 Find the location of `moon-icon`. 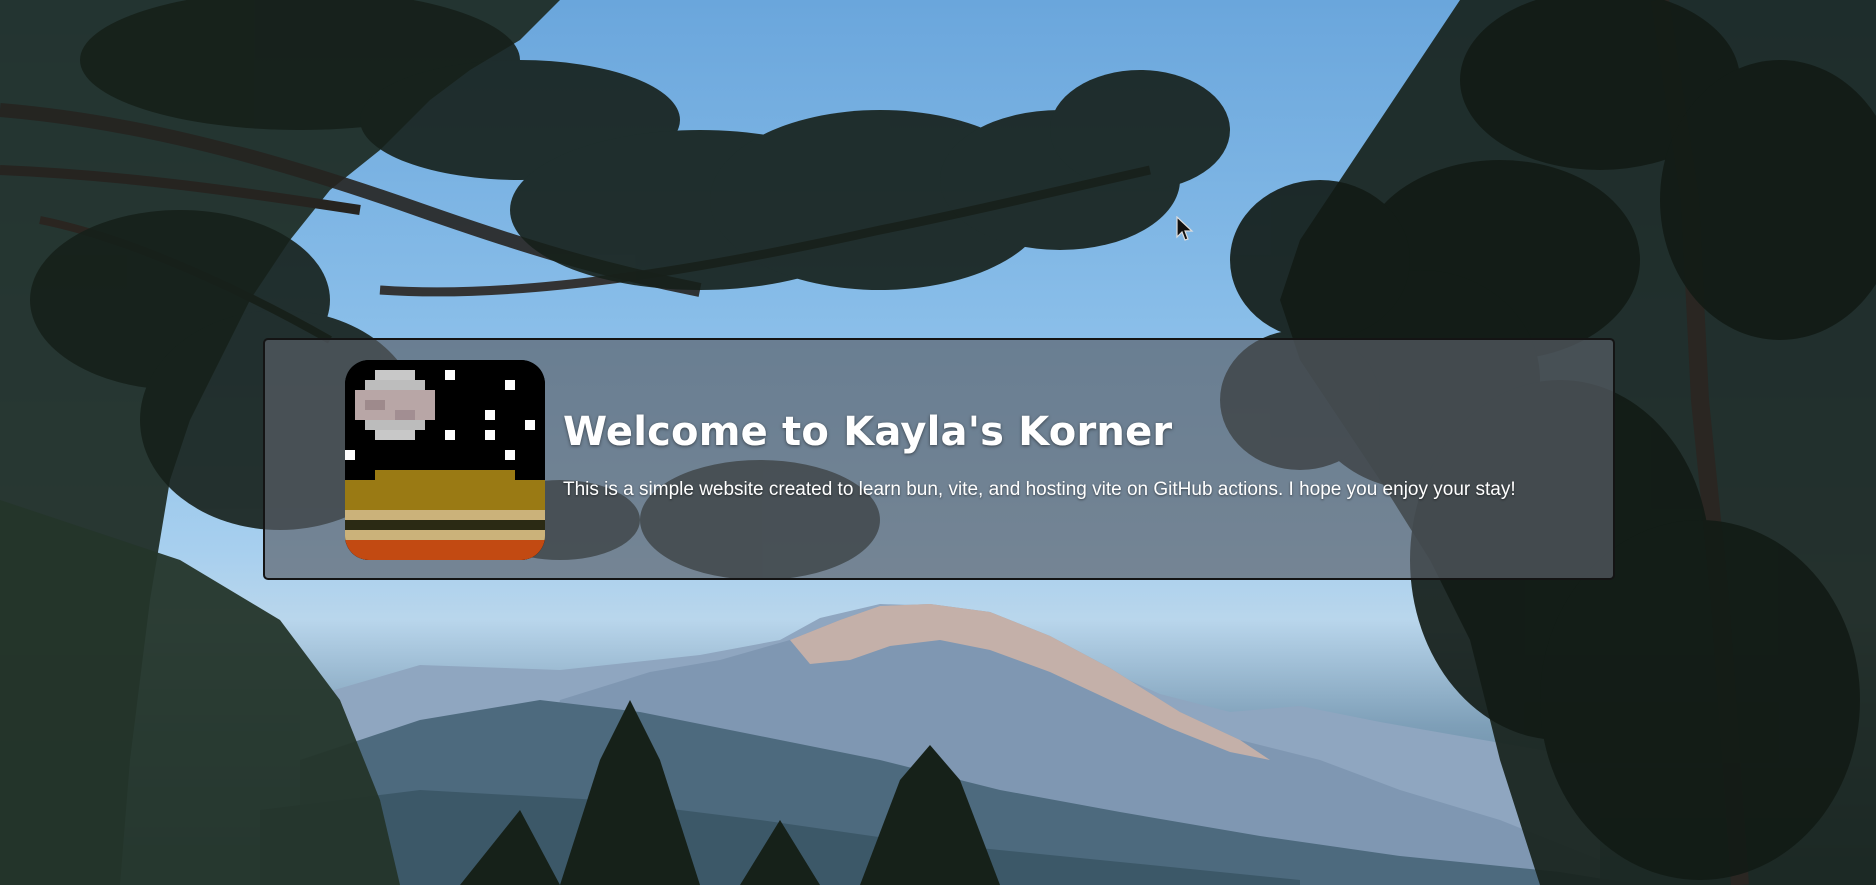

moon-icon is located at coordinates (395, 405).